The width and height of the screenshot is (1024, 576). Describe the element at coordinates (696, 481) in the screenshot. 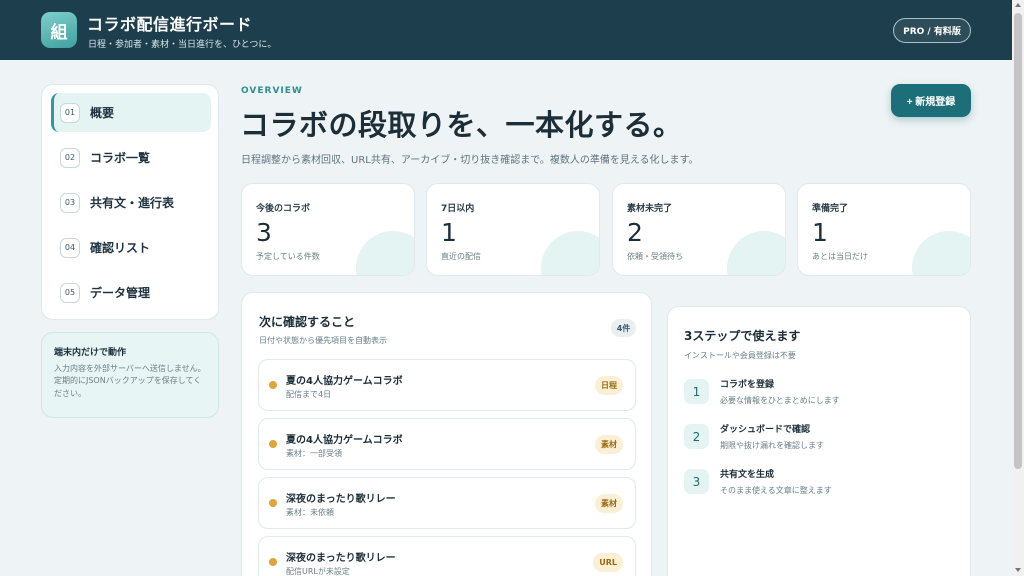

I see `step-number: 3` at that location.